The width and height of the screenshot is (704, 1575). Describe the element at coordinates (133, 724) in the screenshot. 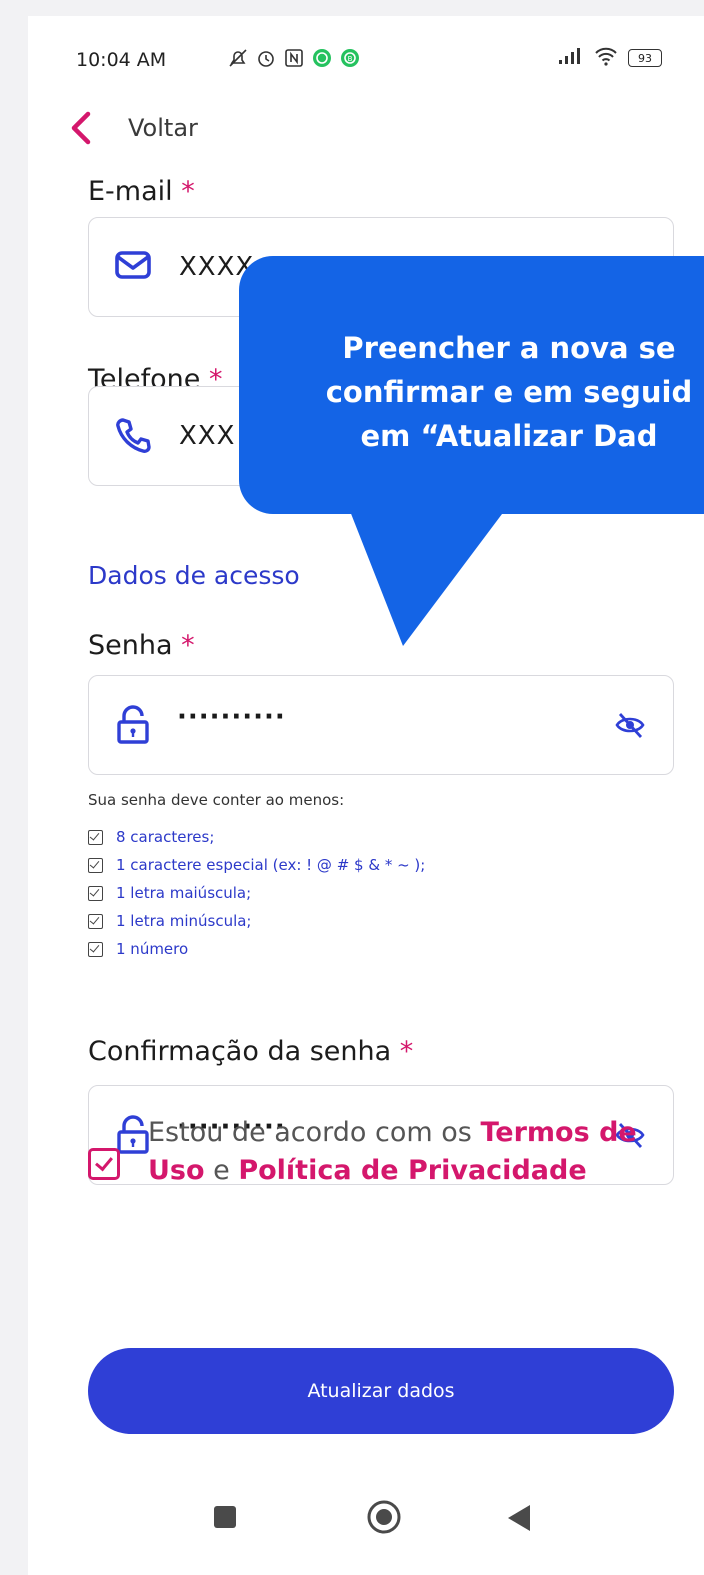

I see `lock-icon` at that location.